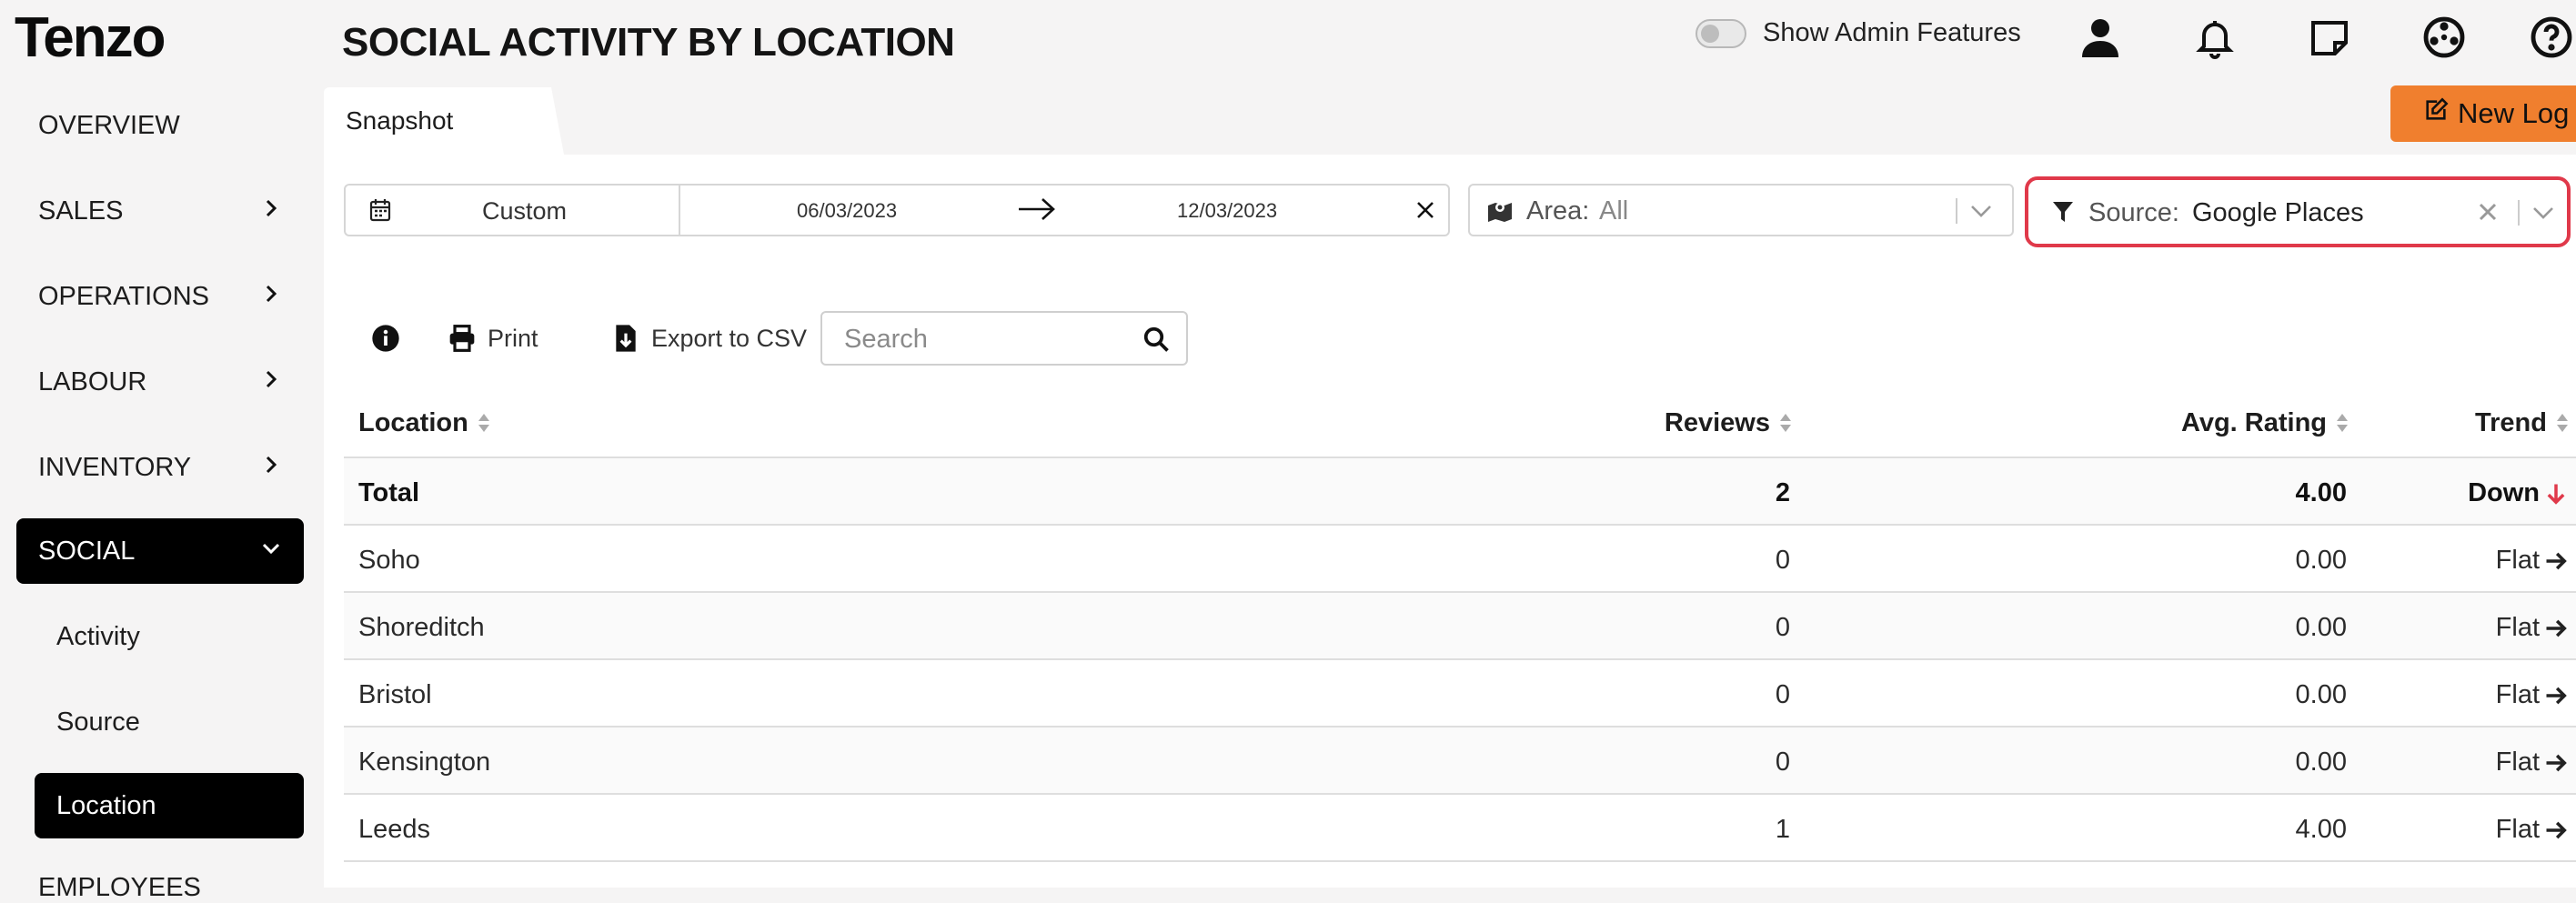 This screenshot has height=903, width=2576. Describe the element at coordinates (2321, 492) in the screenshot. I see `cell-avg-rating: 4.00` at that location.